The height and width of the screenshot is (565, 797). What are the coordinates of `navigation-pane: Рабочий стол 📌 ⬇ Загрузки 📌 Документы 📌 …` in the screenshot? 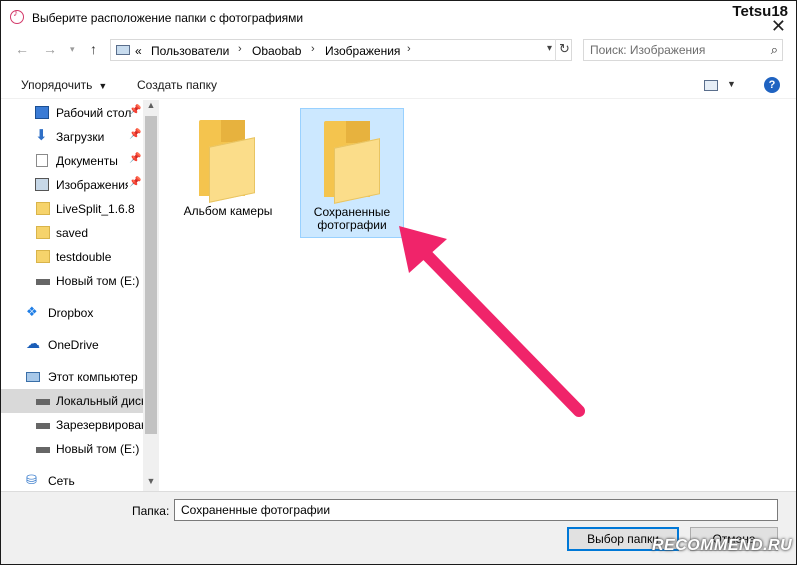 It's located at (80, 295).